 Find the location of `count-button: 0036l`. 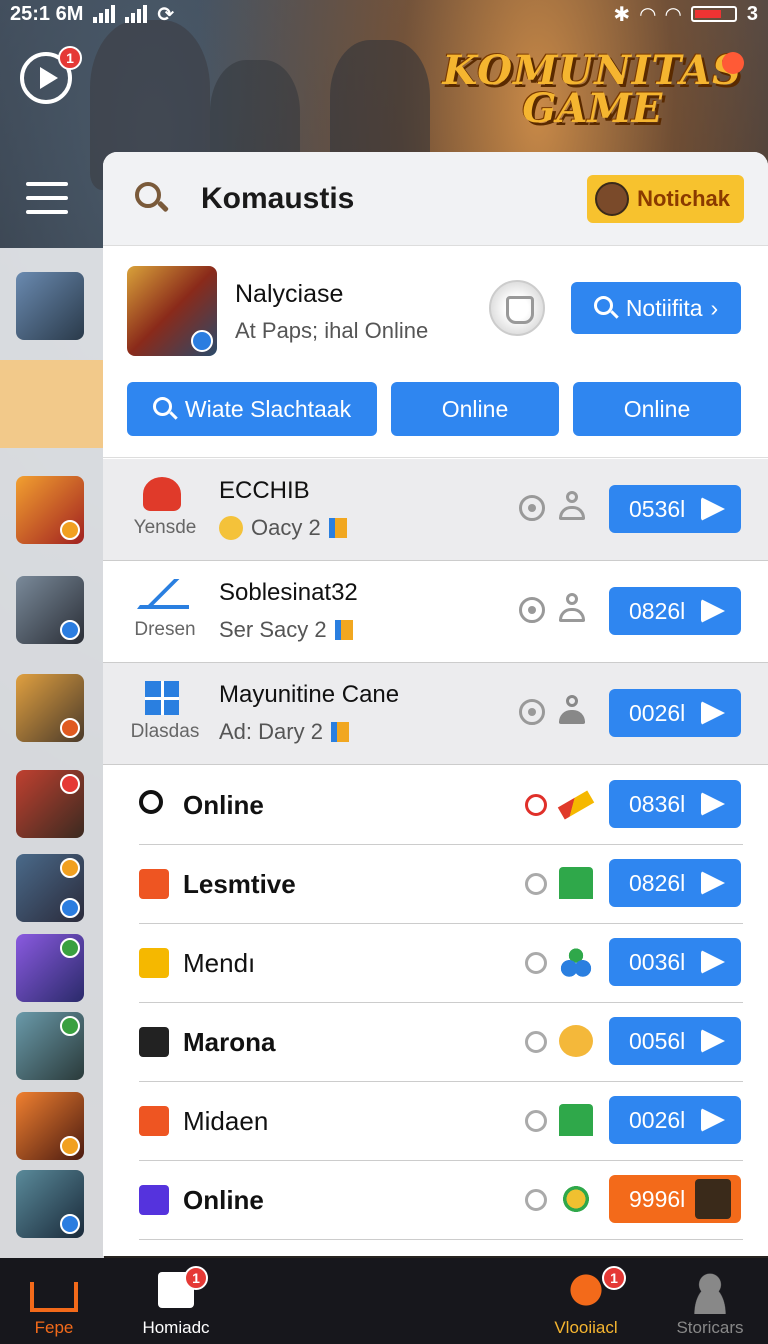

count-button: 0036l is located at coordinates (675, 962).